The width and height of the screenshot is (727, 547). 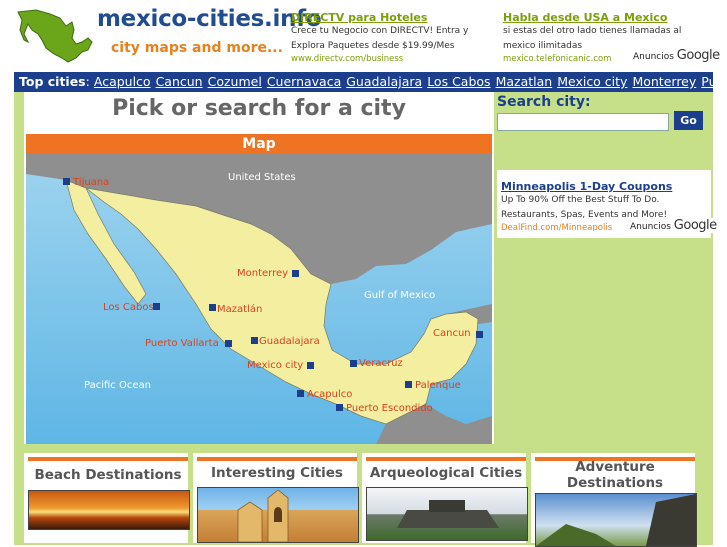 What do you see at coordinates (122, 82) in the screenshot?
I see `nav-city-acapulco: Acapulco` at bounding box center [122, 82].